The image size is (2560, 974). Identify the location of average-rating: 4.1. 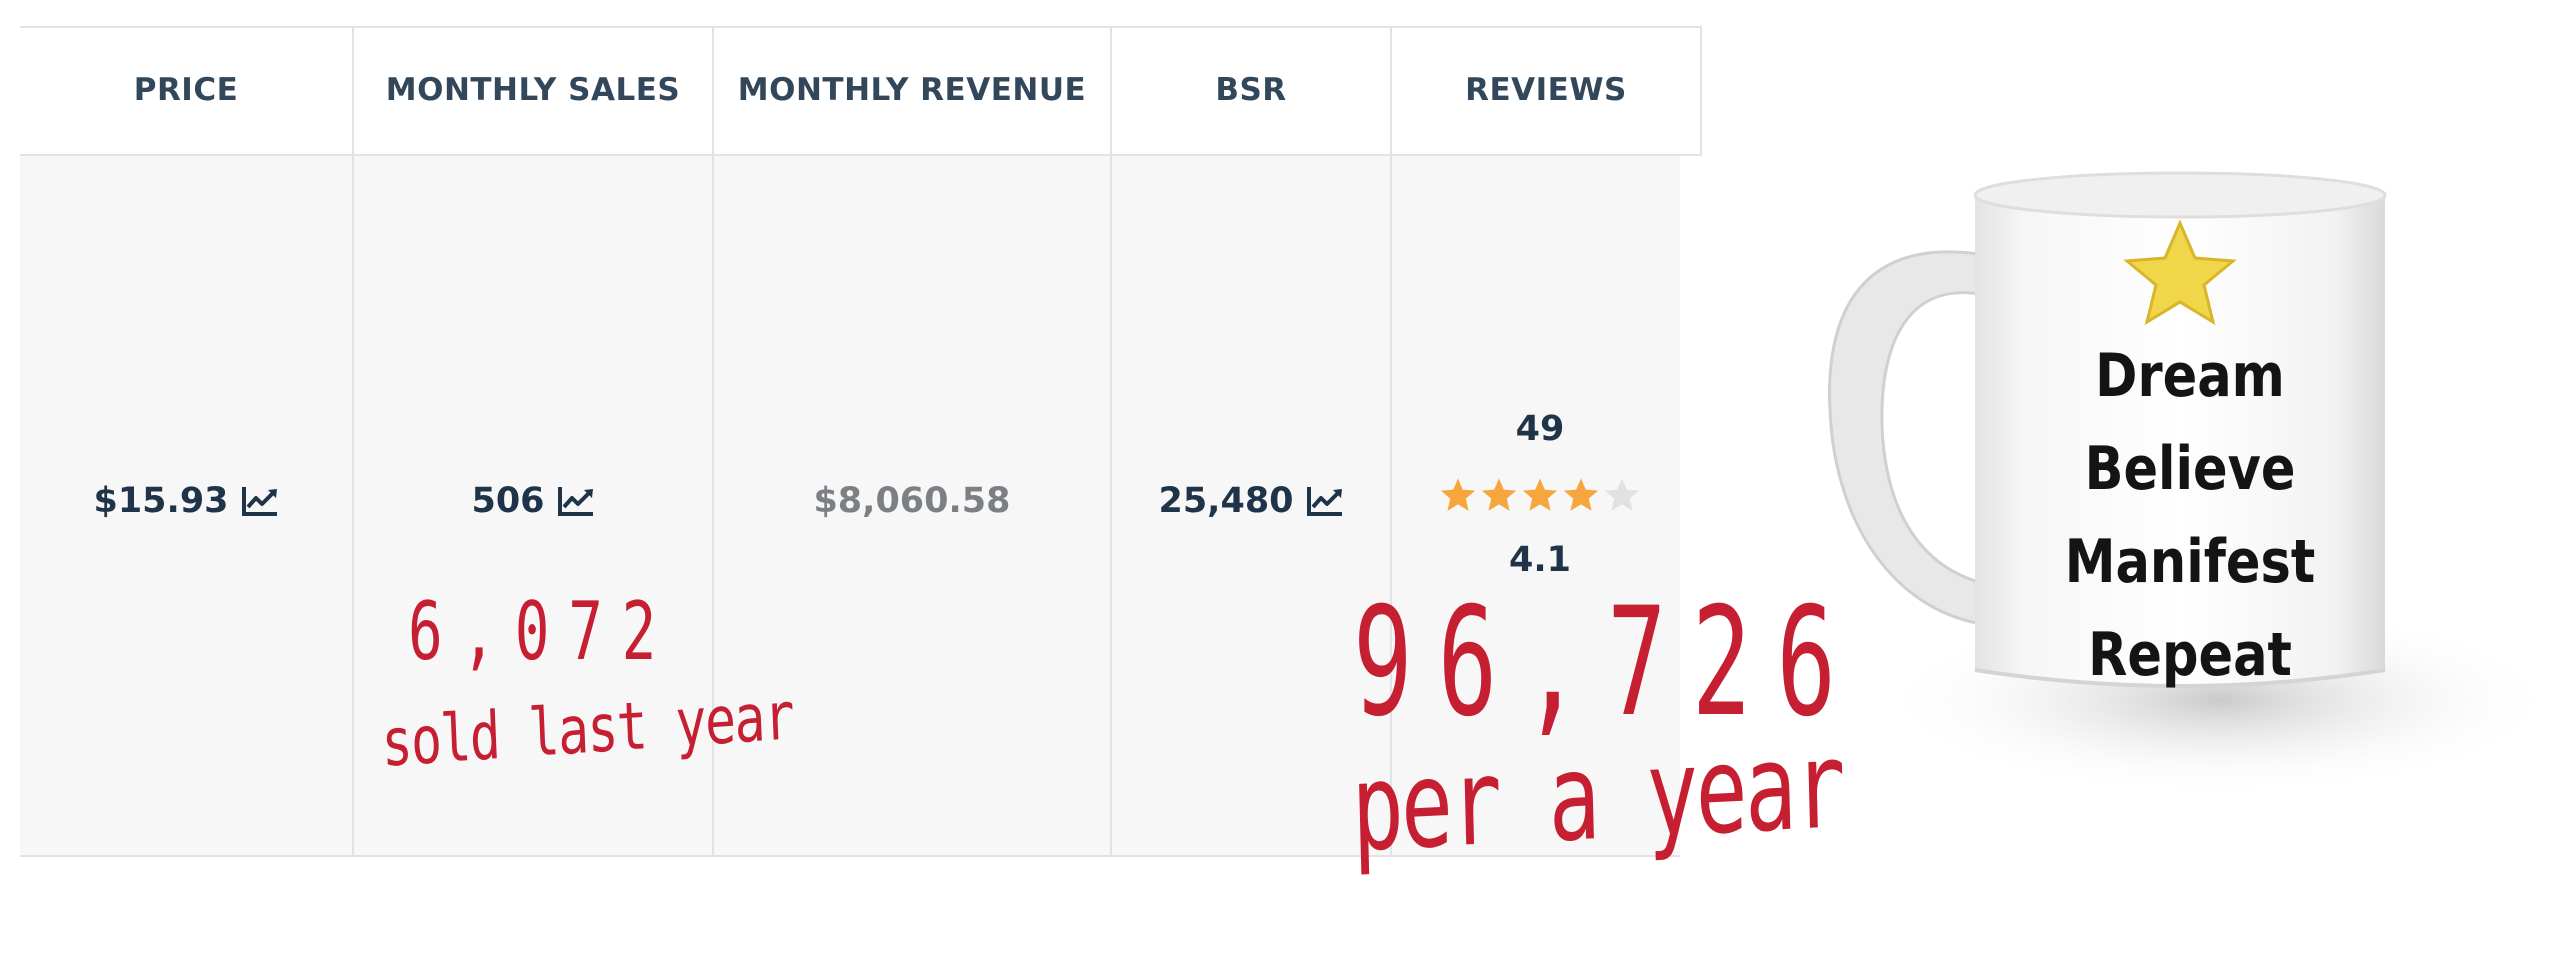
(1539, 560).